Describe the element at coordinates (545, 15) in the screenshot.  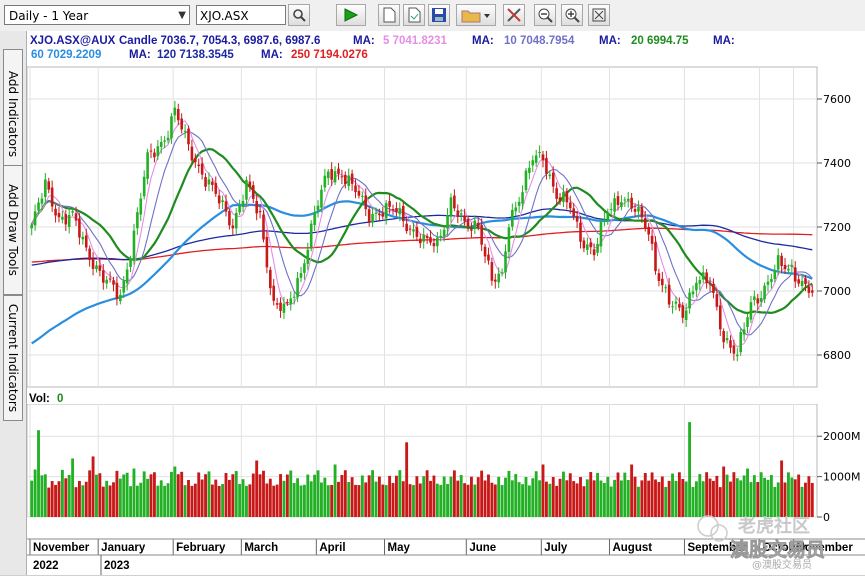
I see `zoom-out-button` at that location.